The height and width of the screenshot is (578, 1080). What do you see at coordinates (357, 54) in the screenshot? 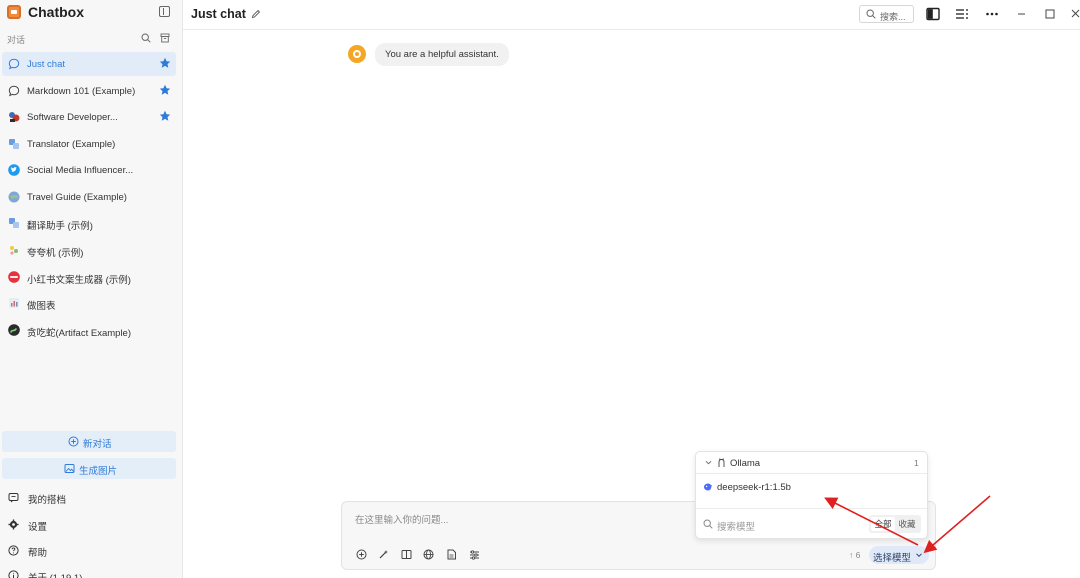
I see `system-avatar-icon` at bounding box center [357, 54].